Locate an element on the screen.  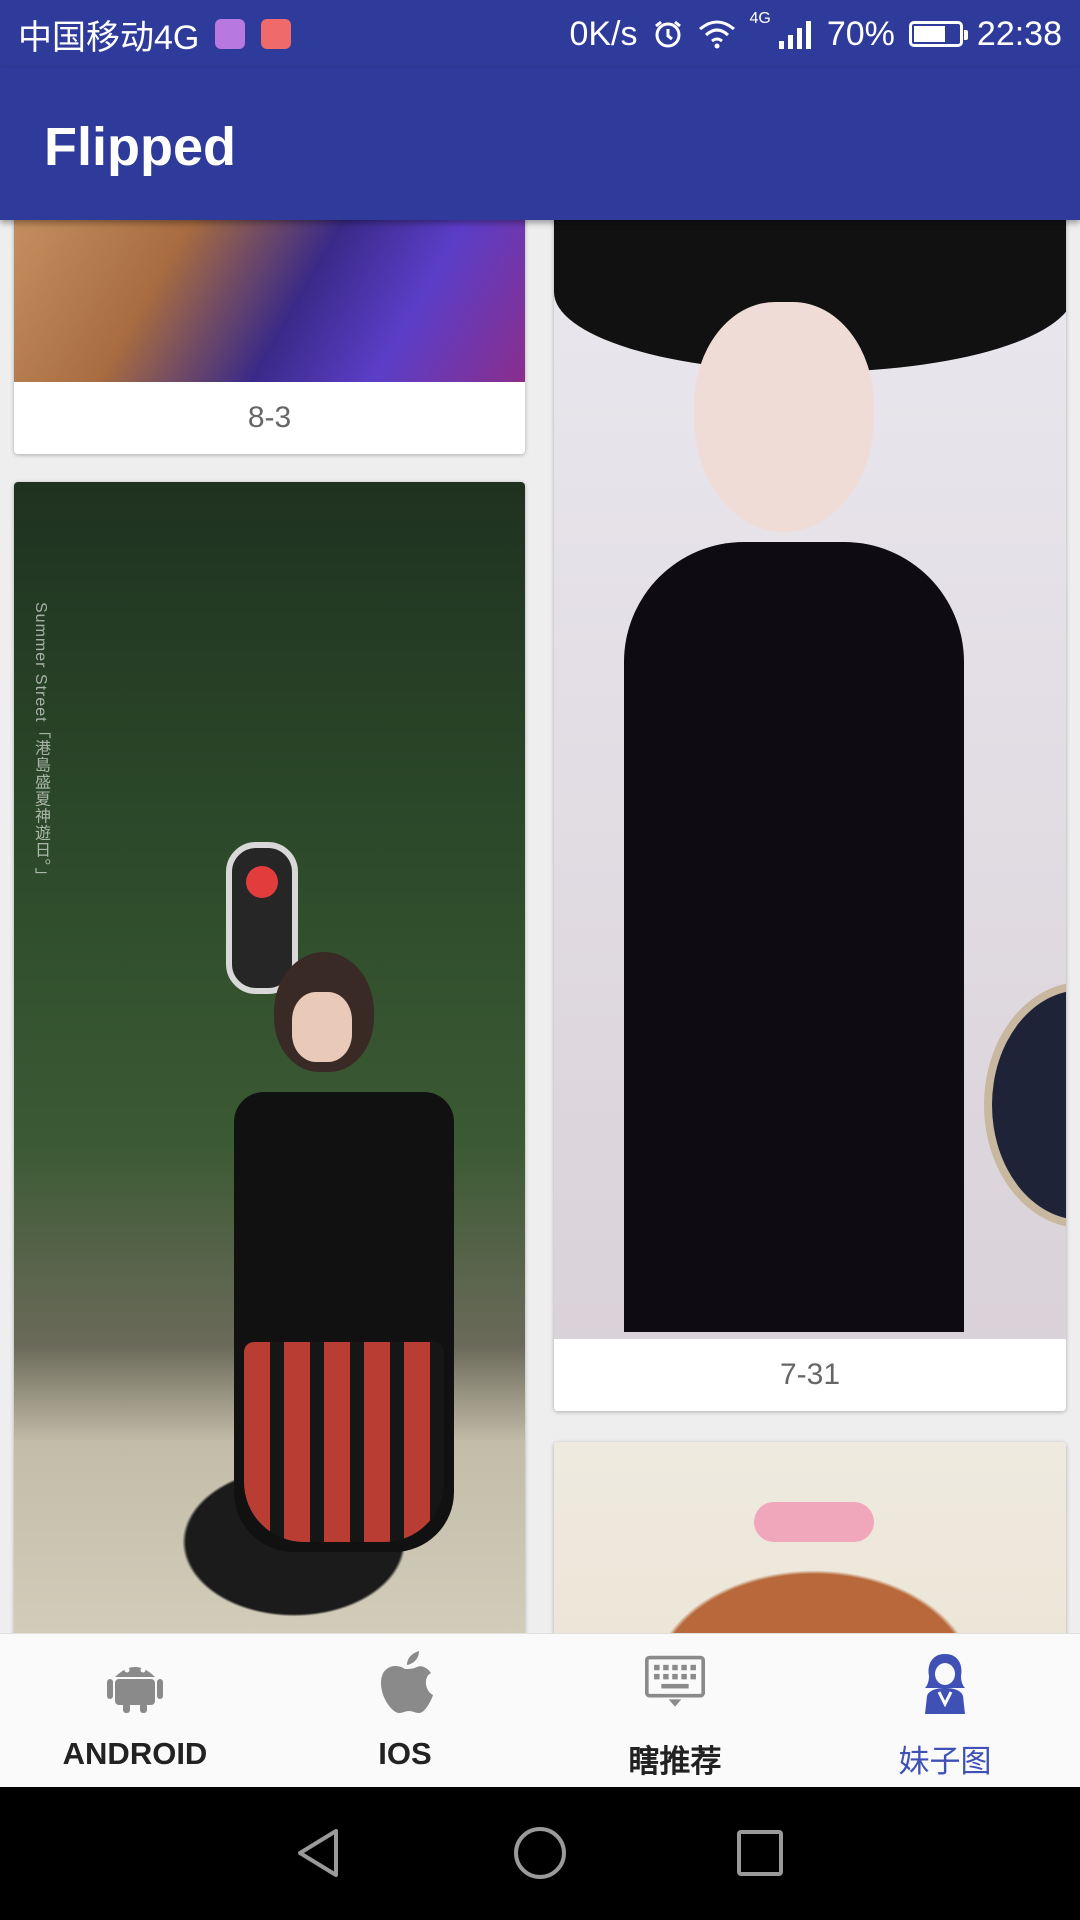
back-button is located at coordinates (320, 1853).